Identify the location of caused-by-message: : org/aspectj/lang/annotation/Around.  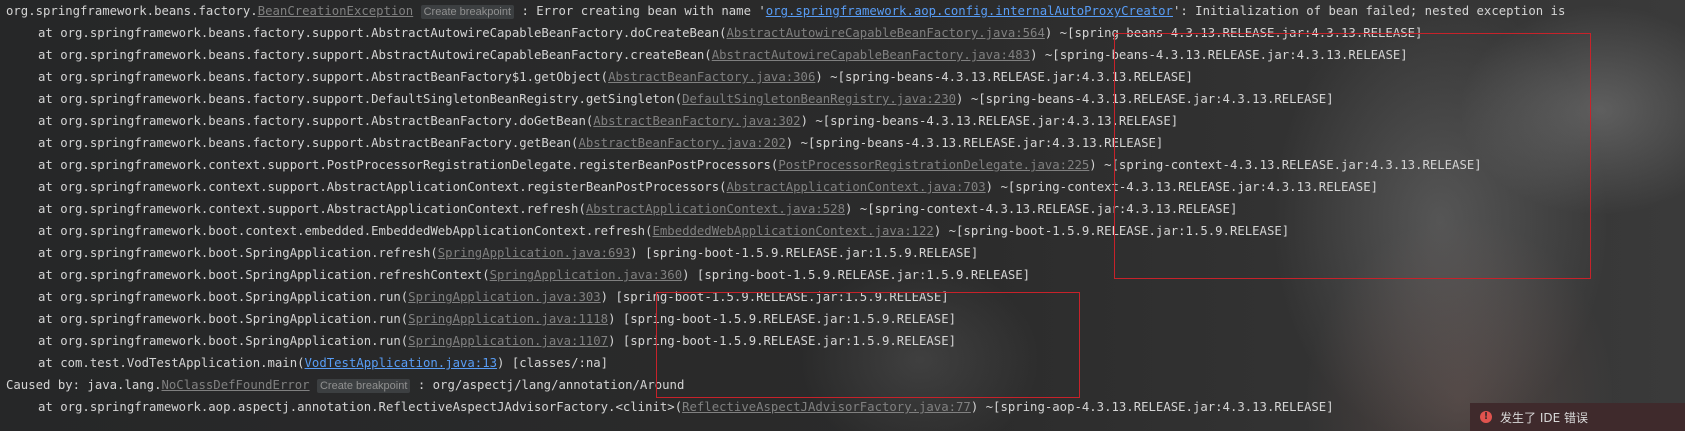
(547, 385).